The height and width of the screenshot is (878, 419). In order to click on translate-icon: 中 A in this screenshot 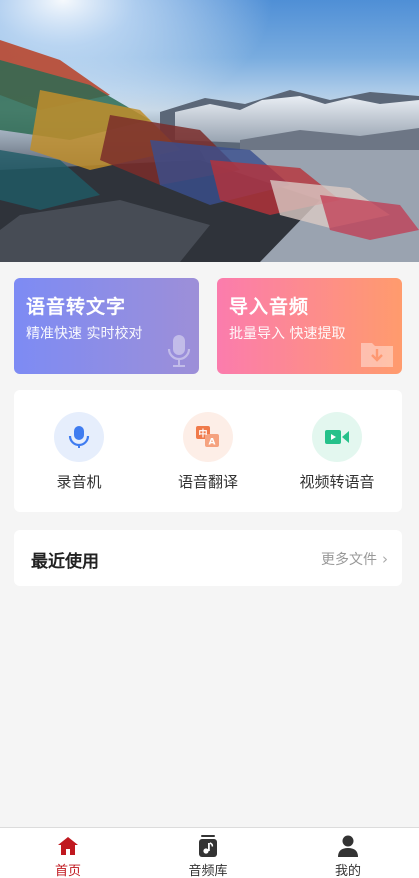, I will do `click(207, 437)`.